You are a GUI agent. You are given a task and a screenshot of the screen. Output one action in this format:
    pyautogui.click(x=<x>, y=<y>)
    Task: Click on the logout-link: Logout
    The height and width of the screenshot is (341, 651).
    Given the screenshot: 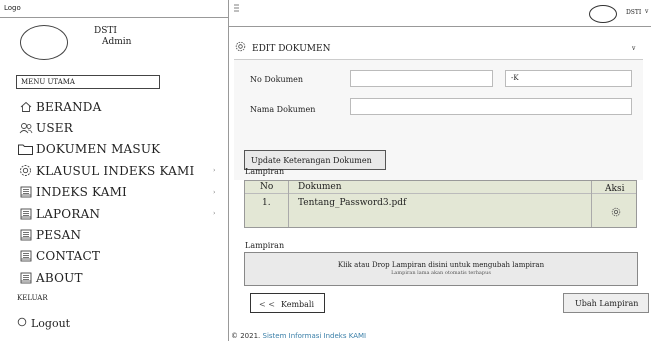 What is the action you would take?
    pyautogui.click(x=43, y=323)
    